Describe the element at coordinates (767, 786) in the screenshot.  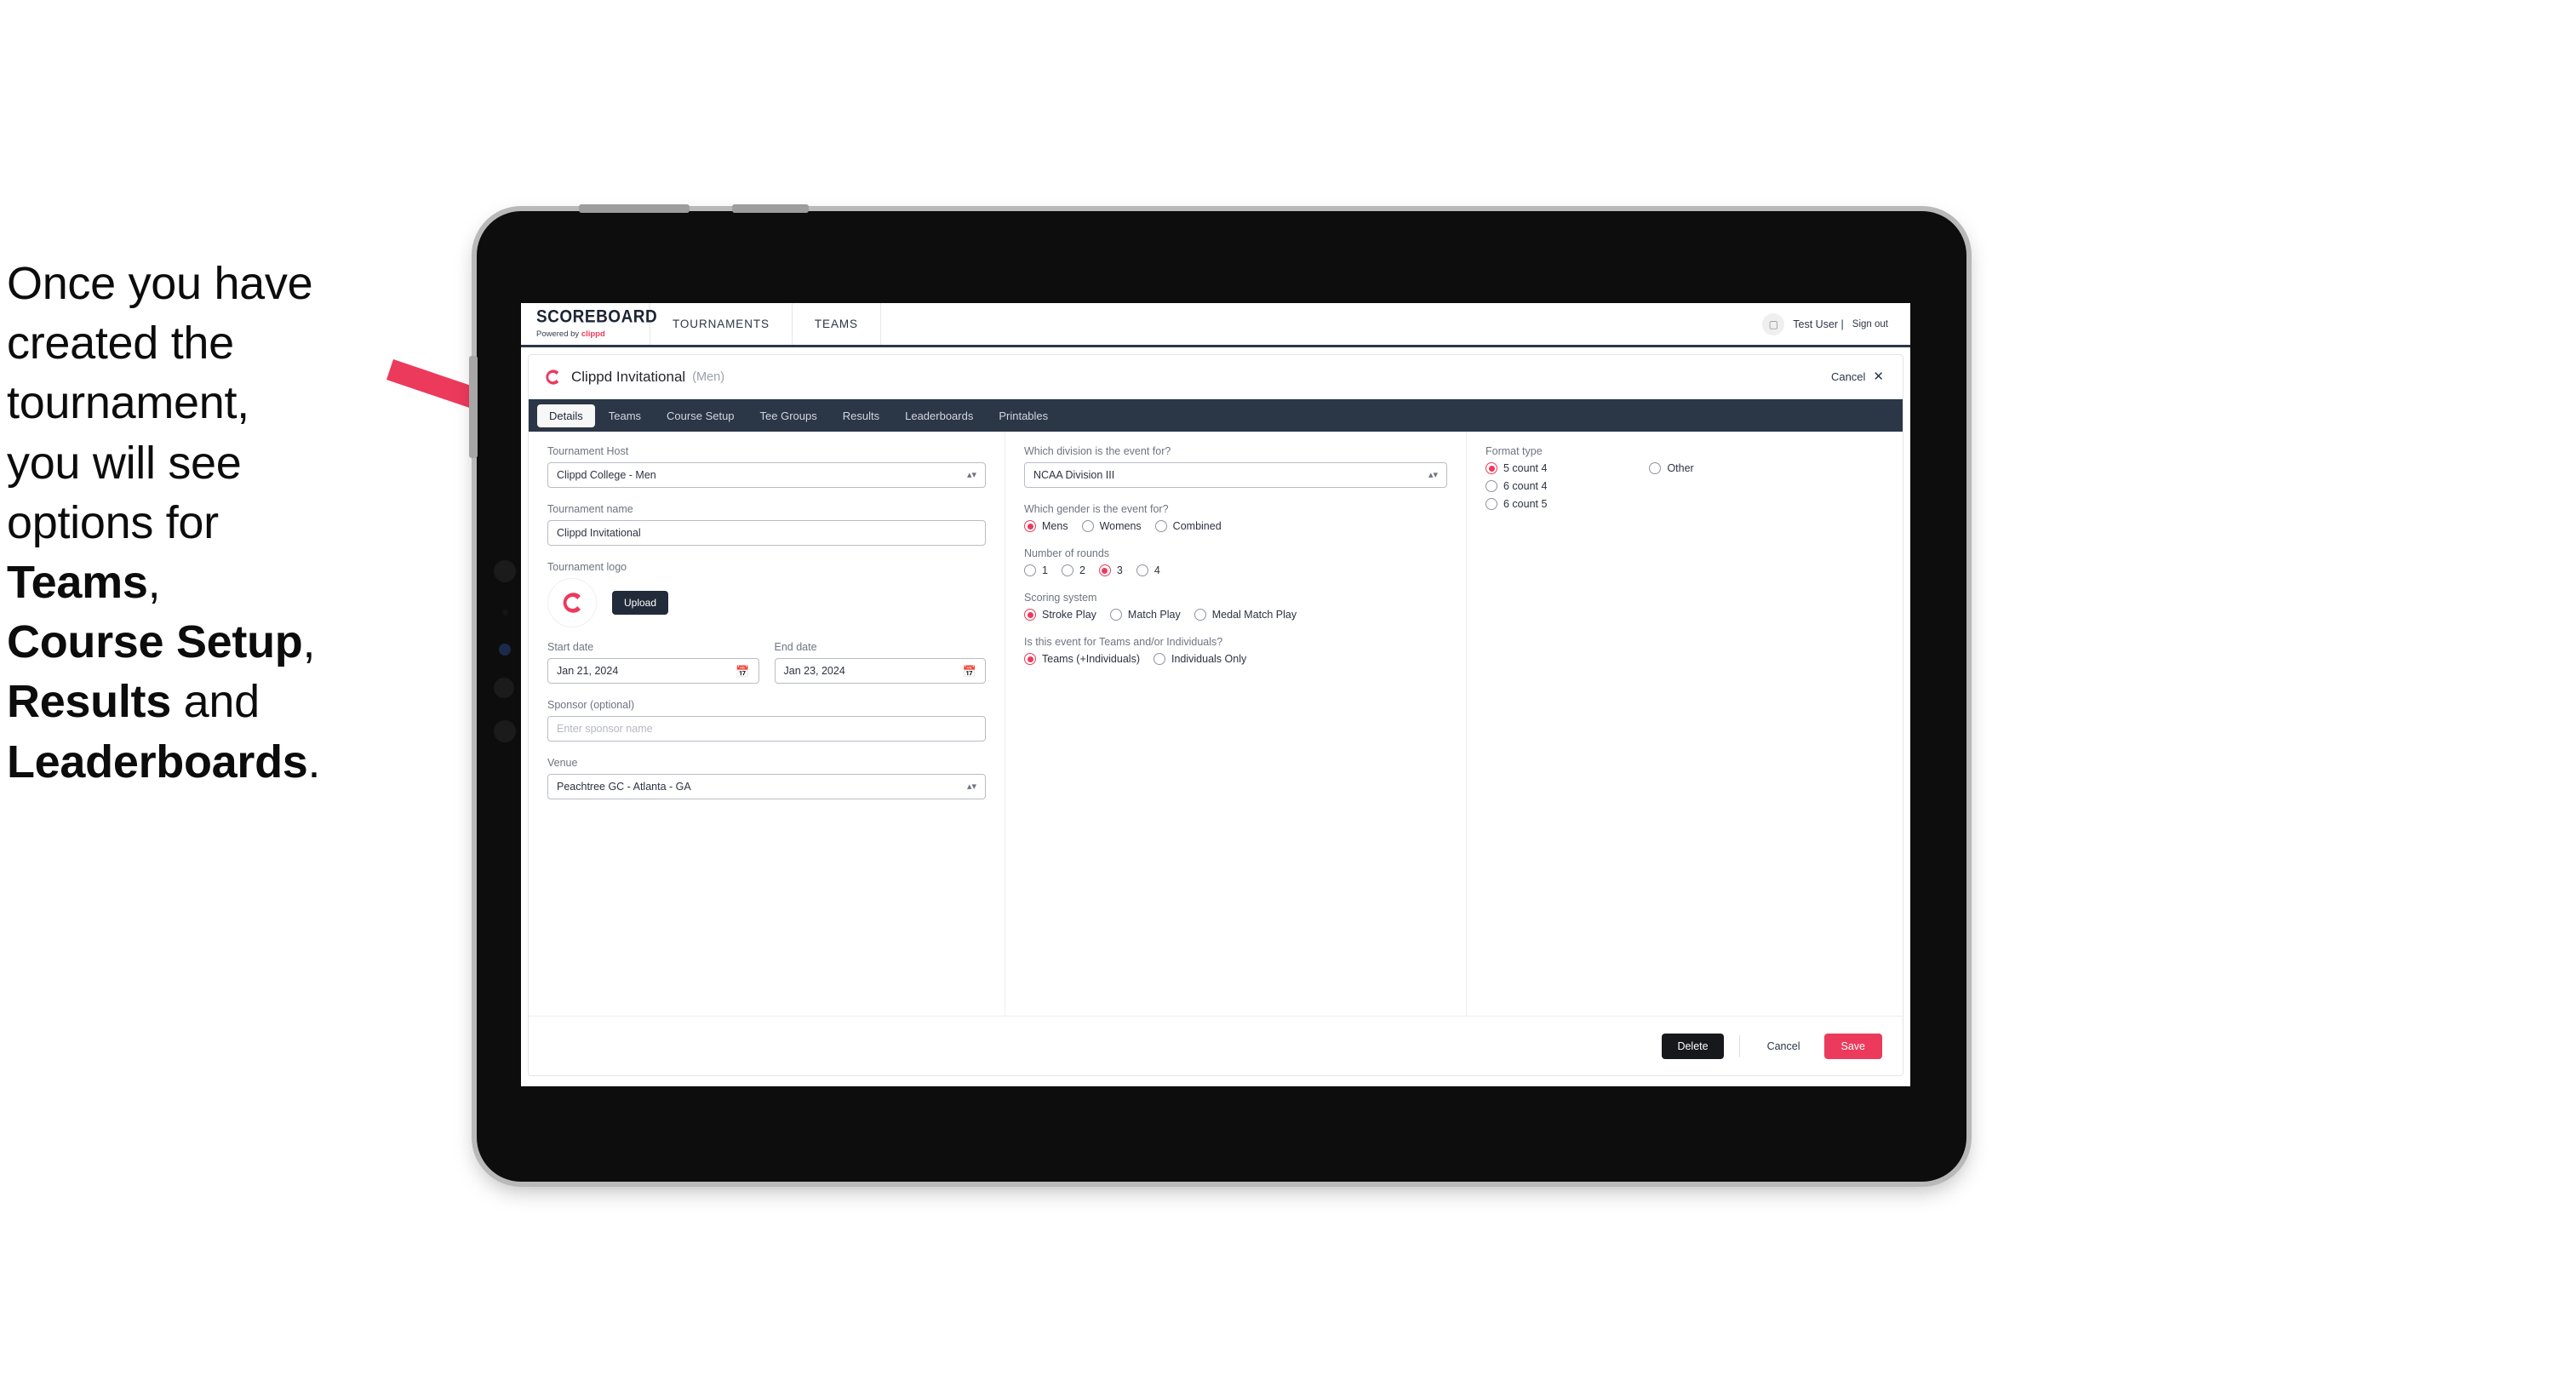
I see `venue-select: Peachtree GC - Atlanta - GA ▴▾` at that location.